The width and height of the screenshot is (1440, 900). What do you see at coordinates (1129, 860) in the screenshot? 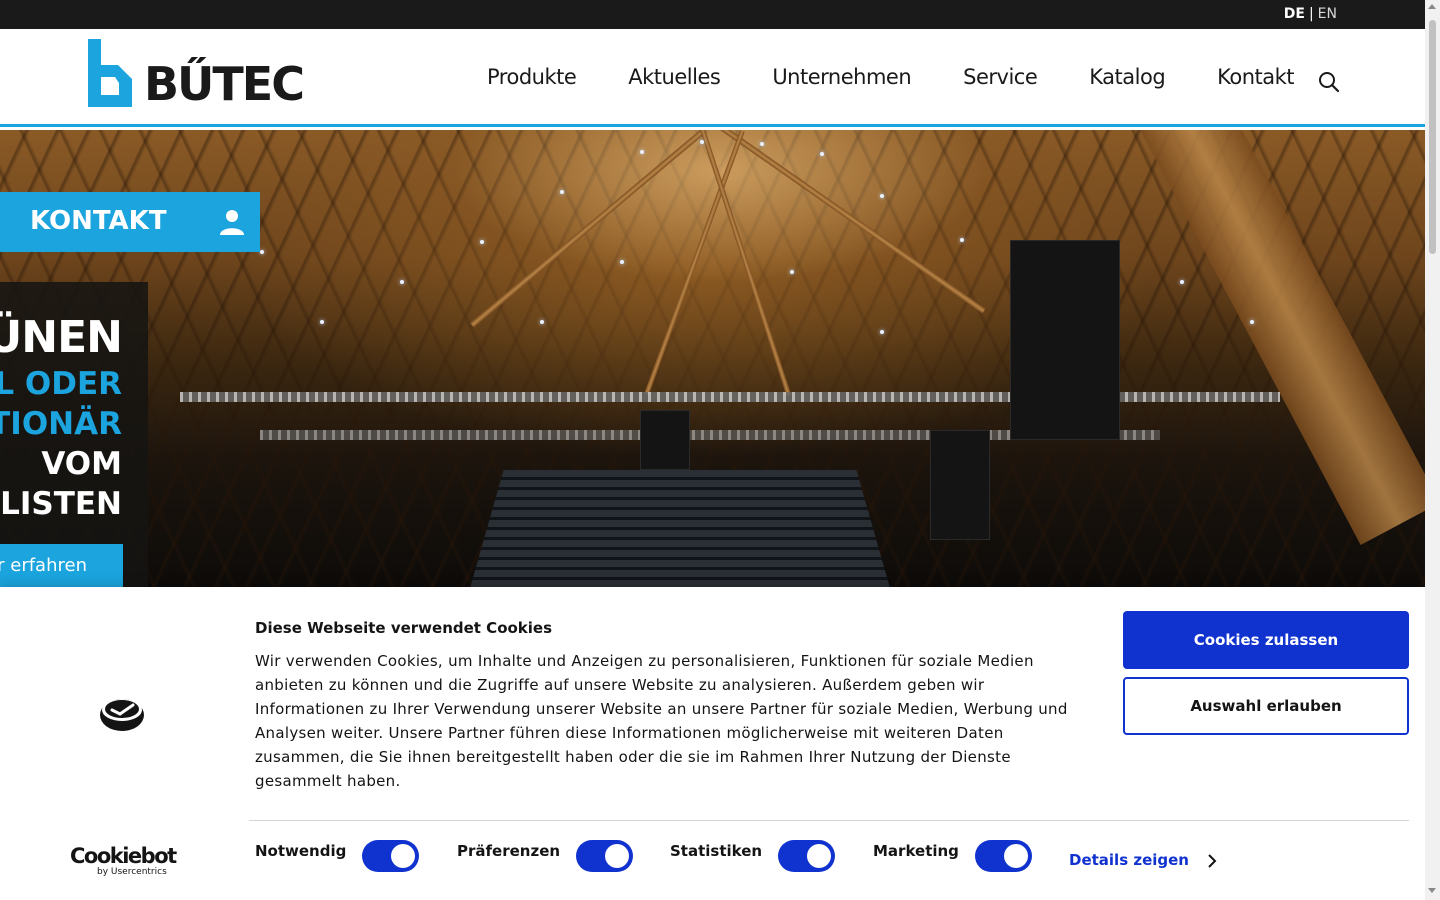
I see `details-link: Details zeigen` at bounding box center [1129, 860].